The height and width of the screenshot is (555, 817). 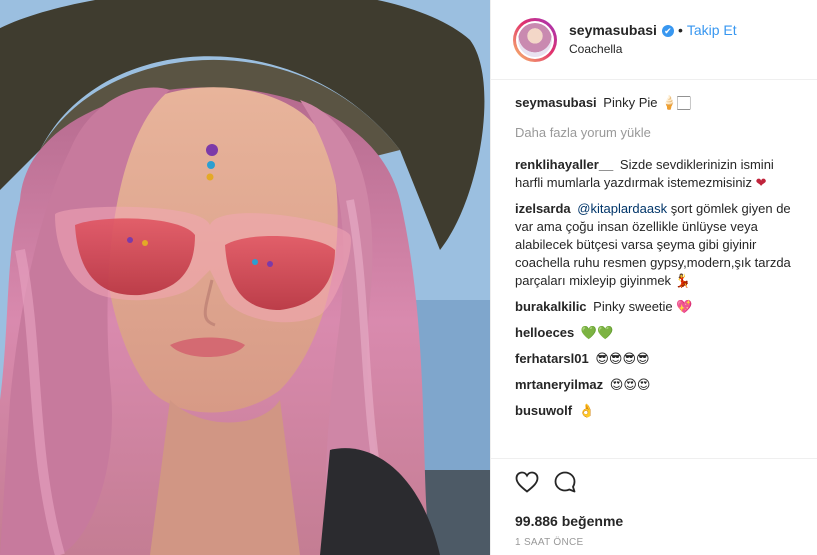 What do you see at coordinates (660, 411) in the screenshot?
I see `comment-item: busuwolf 👌` at bounding box center [660, 411].